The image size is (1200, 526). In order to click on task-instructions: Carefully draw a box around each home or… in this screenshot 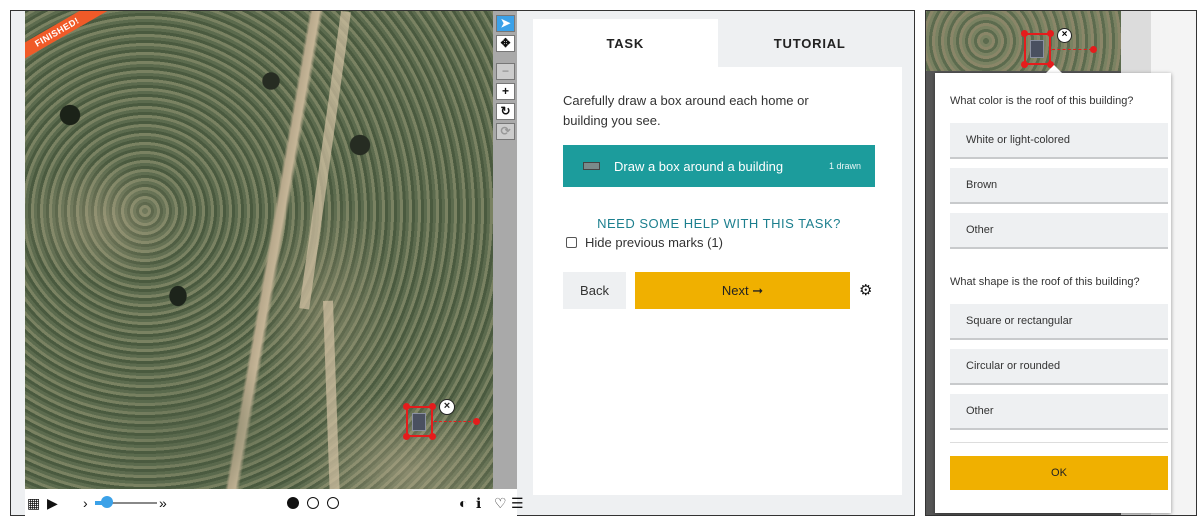, I will do `click(686, 110)`.